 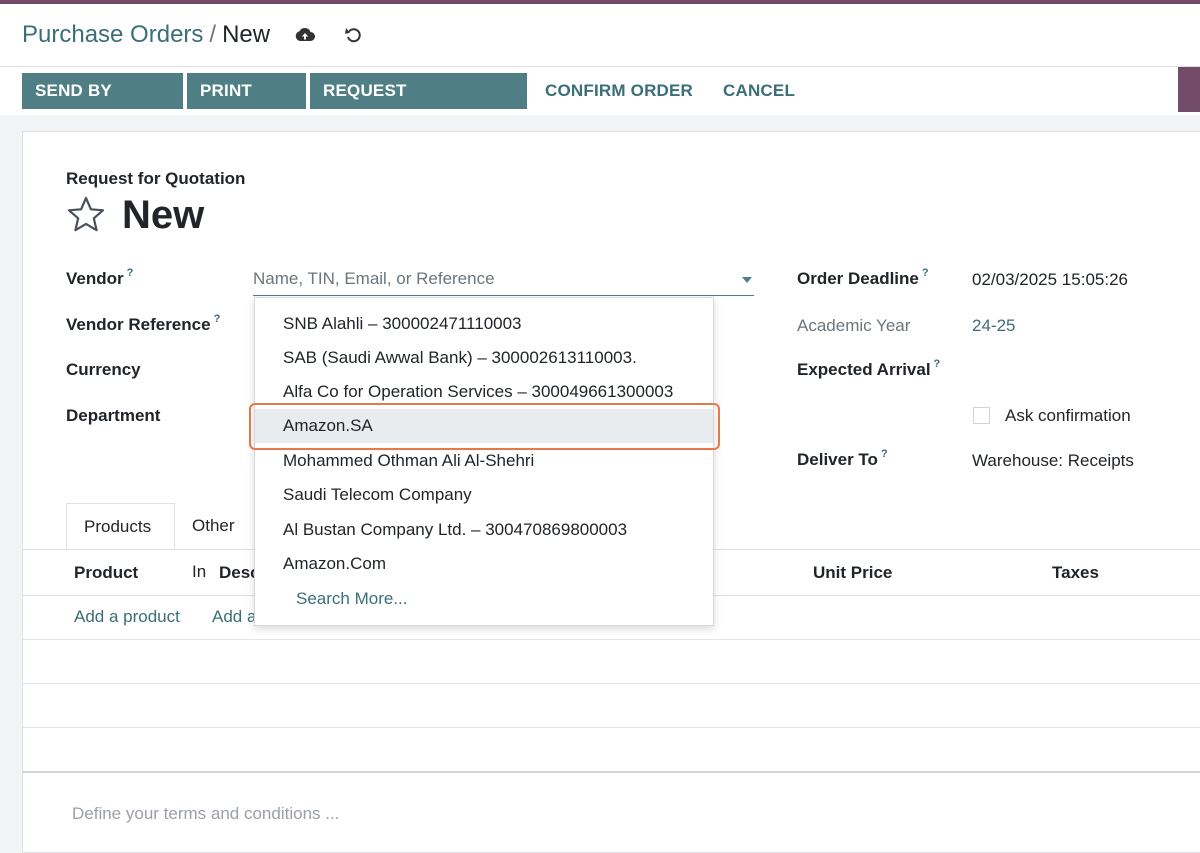 I want to click on deliver-to-value: Warehouse: Receipts, so click(x=1053, y=461).